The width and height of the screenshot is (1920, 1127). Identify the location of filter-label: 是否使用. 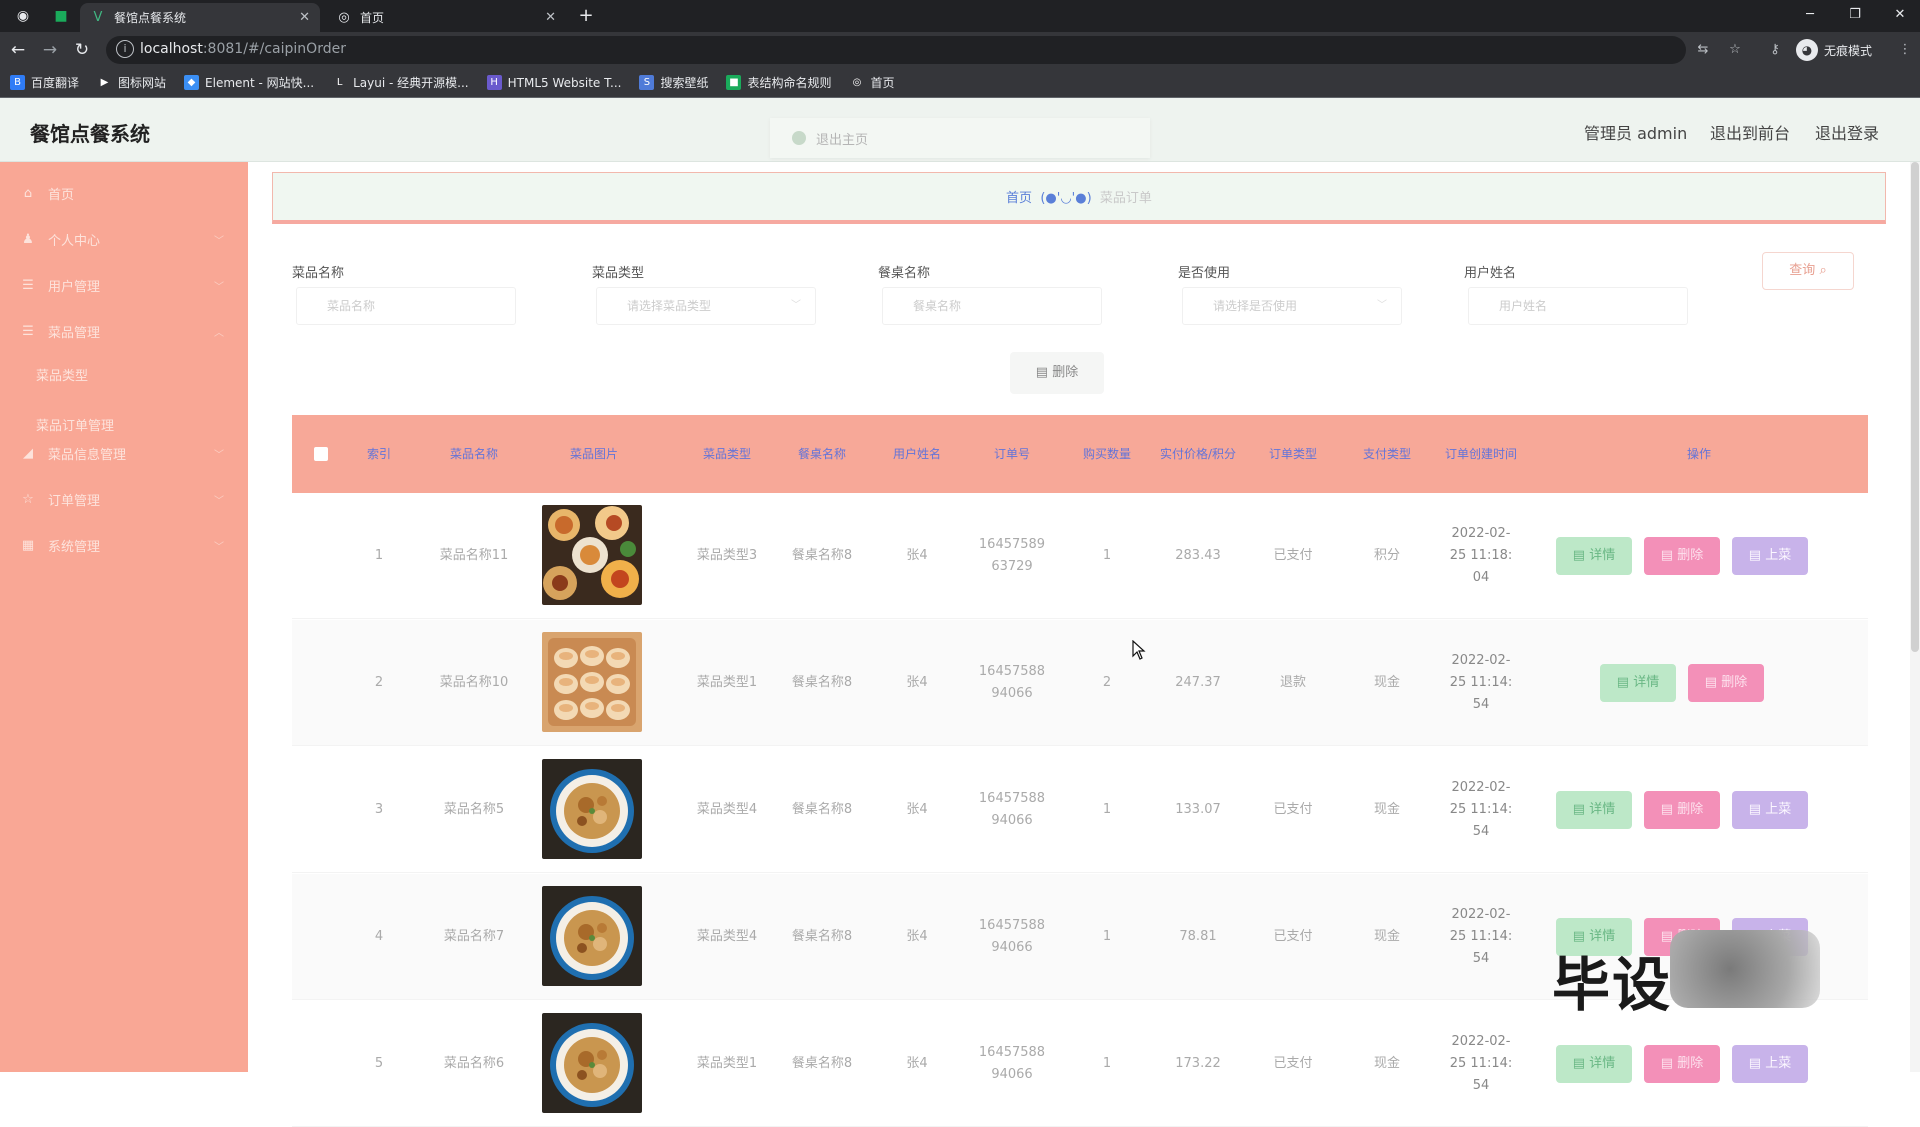
(1204, 273).